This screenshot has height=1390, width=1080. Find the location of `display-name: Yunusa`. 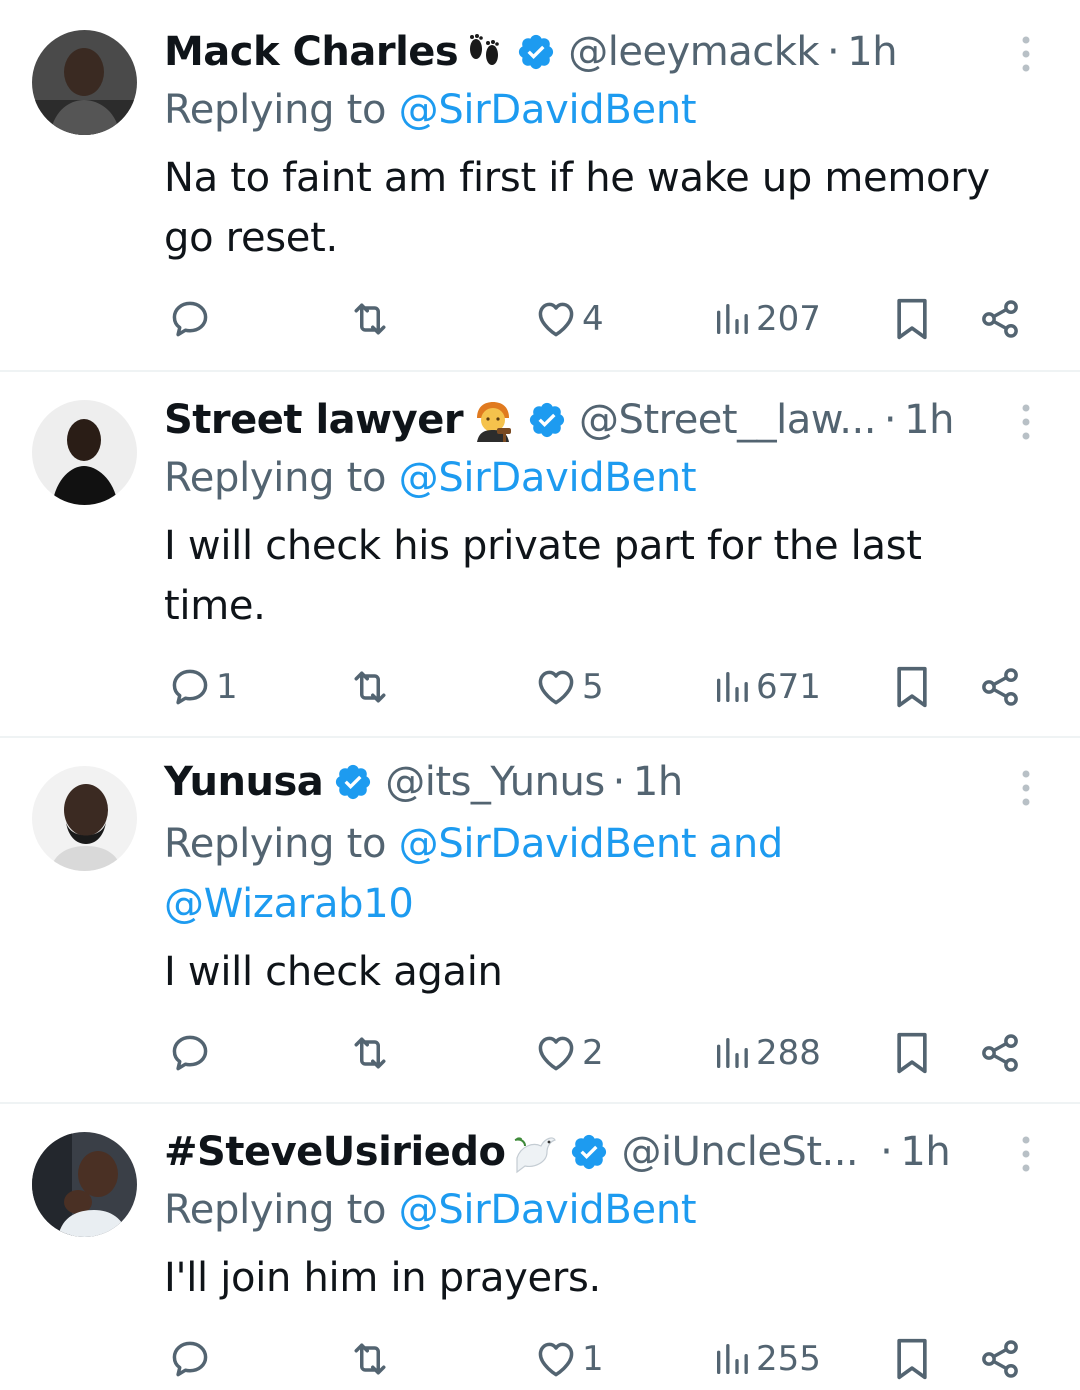

display-name: Yunusa is located at coordinates (244, 782).